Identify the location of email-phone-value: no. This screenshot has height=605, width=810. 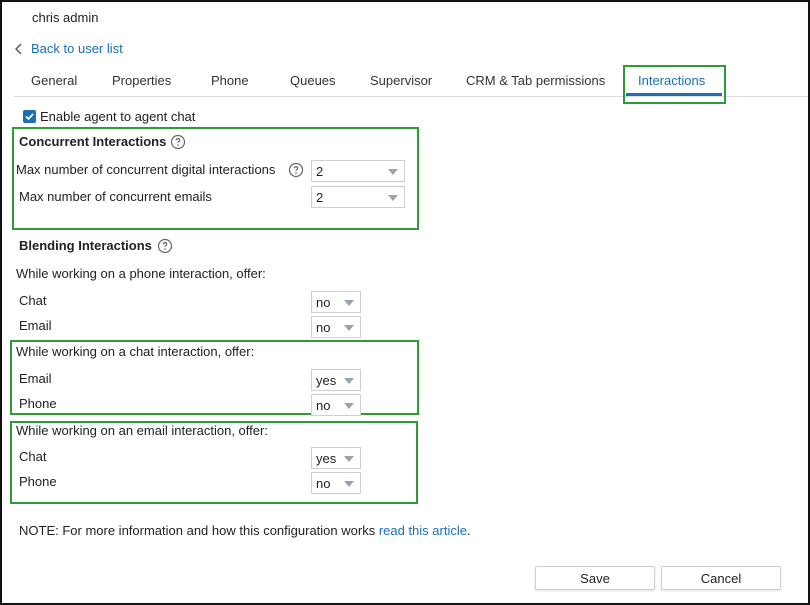
(323, 483).